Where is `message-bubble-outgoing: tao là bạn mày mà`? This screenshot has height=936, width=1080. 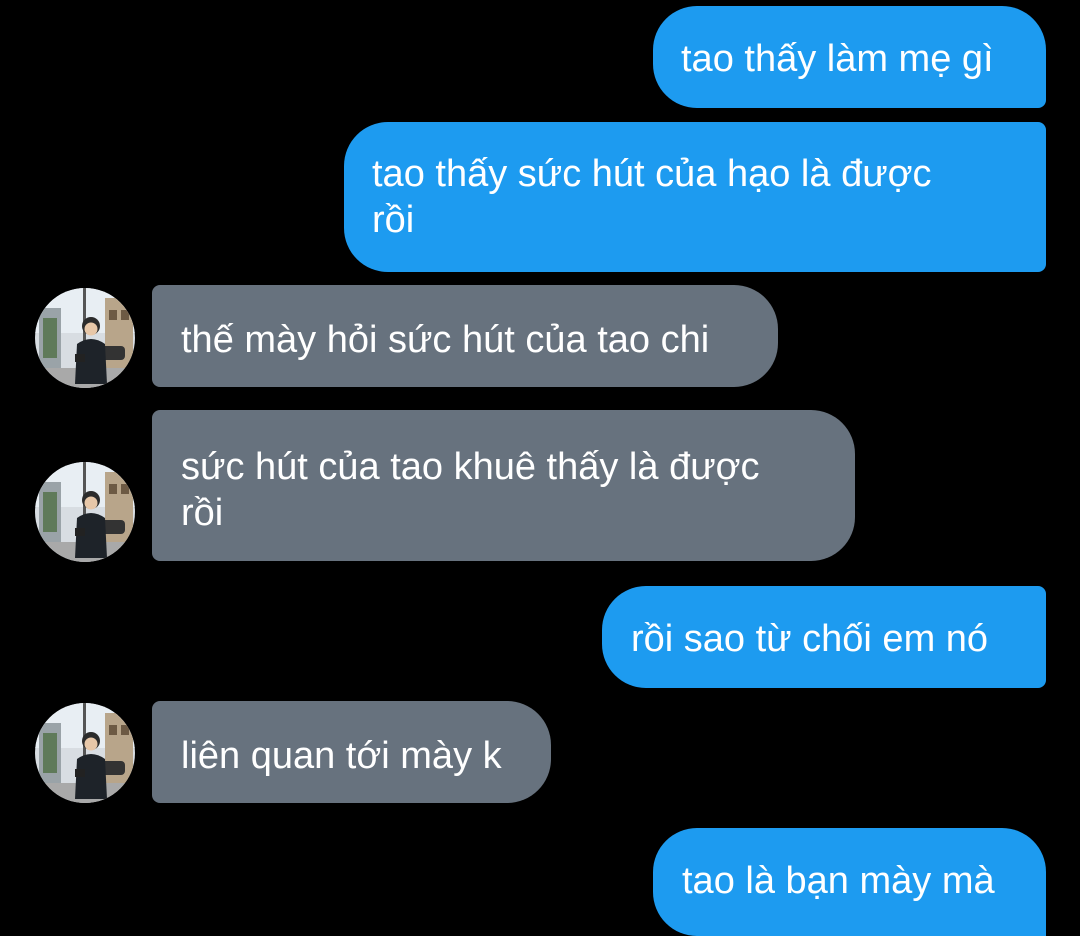 message-bubble-outgoing: tao là bạn mày mà is located at coordinates (849, 882).